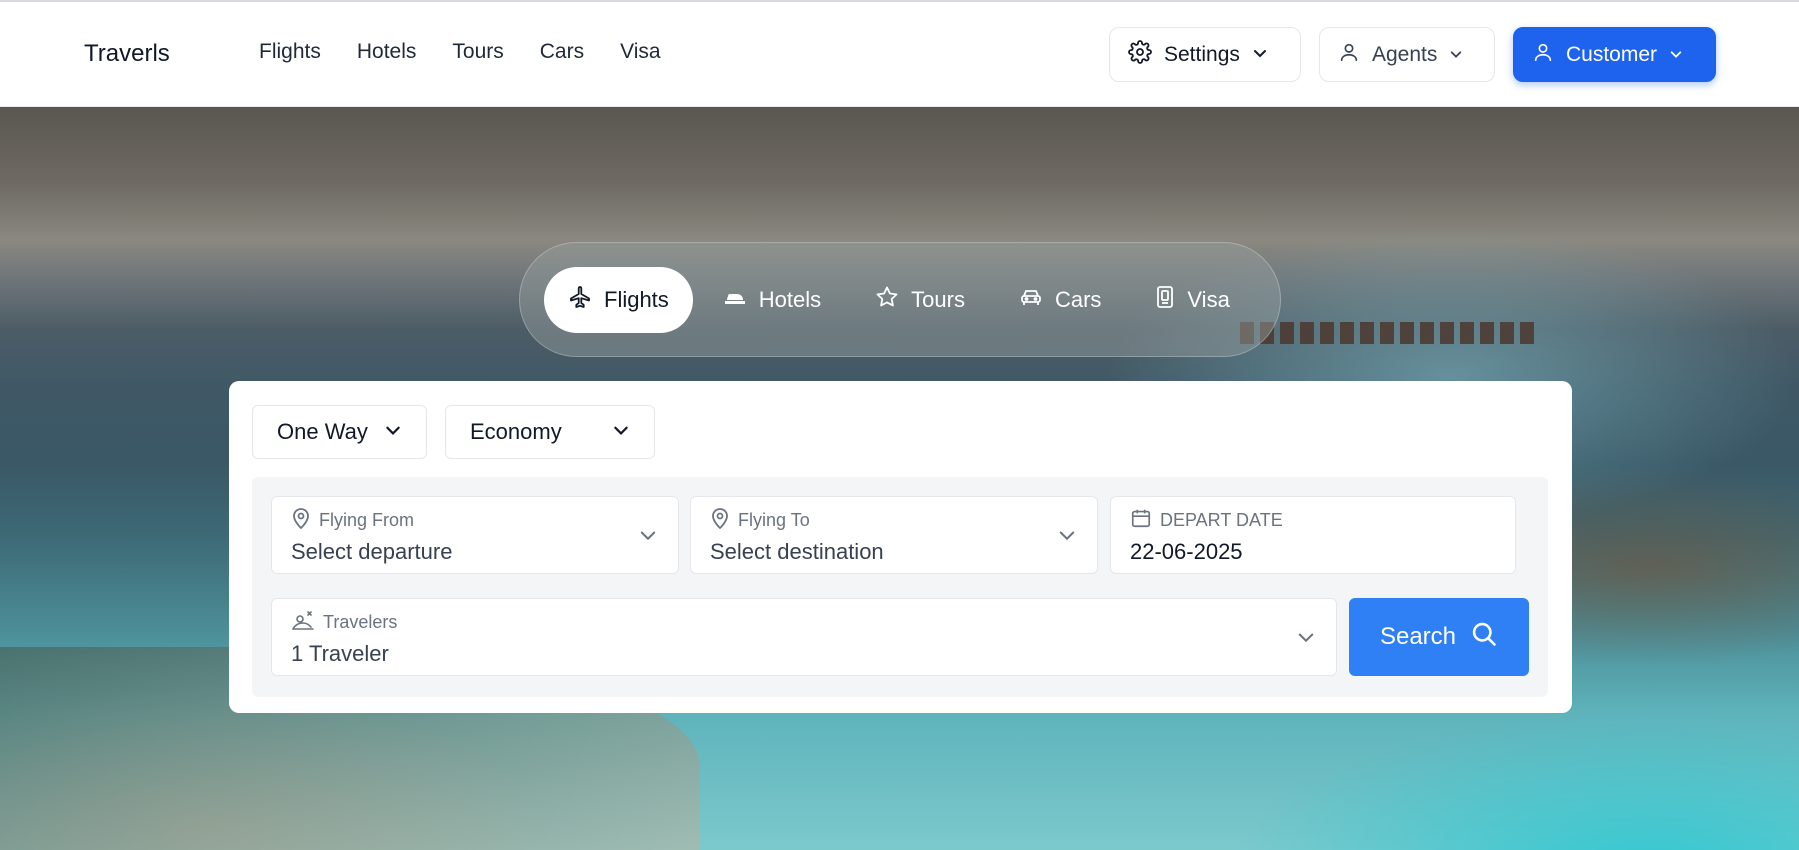 The width and height of the screenshot is (1799, 850). Describe the element at coordinates (1141, 520) in the screenshot. I see `calendar-icon` at that location.